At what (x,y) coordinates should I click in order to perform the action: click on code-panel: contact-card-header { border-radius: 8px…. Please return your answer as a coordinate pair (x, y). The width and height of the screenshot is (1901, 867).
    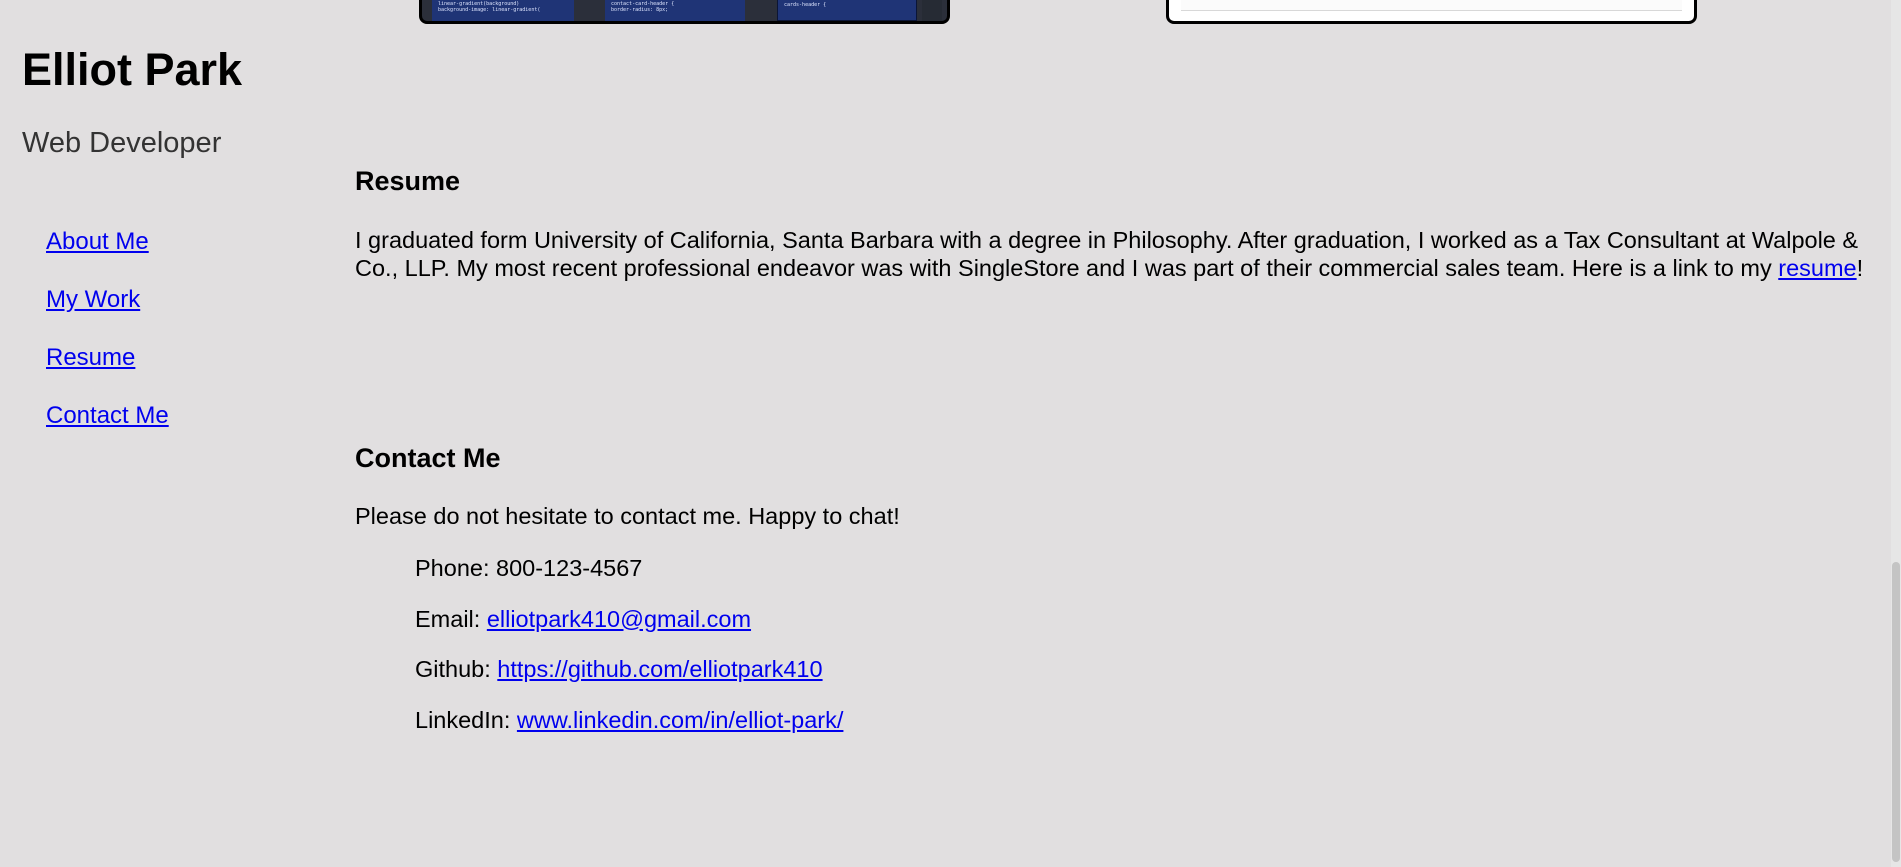
    Looking at the image, I should click on (675, 10).